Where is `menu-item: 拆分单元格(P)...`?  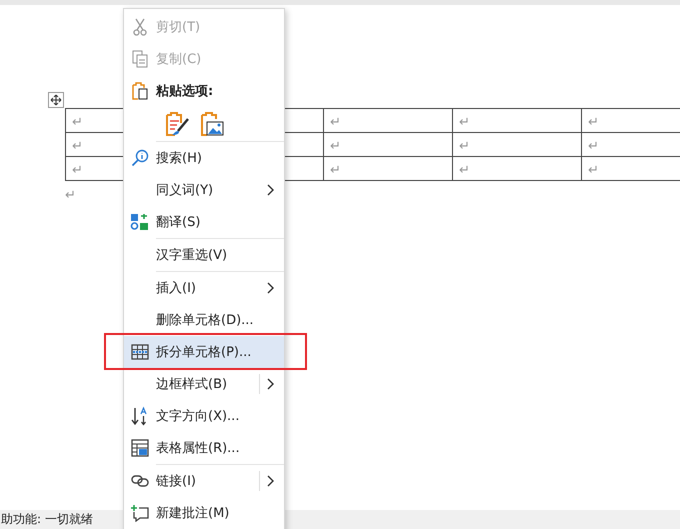
menu-item: 拆分单元格(P)... is located at coordinates (204, 352).